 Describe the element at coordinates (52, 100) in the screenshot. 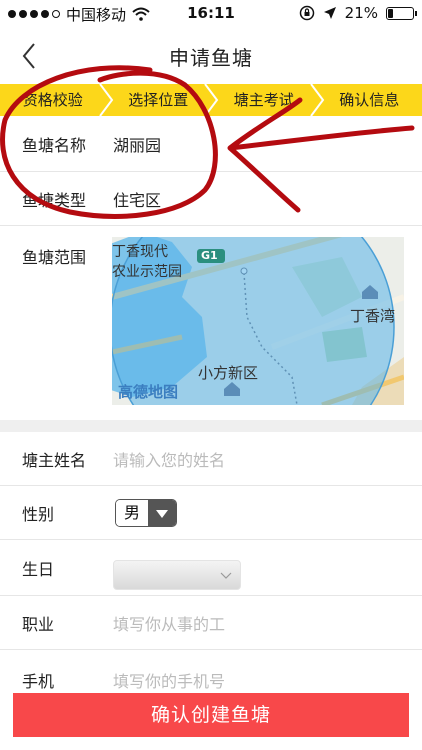

I see `step-label: 资格校验` at that location.